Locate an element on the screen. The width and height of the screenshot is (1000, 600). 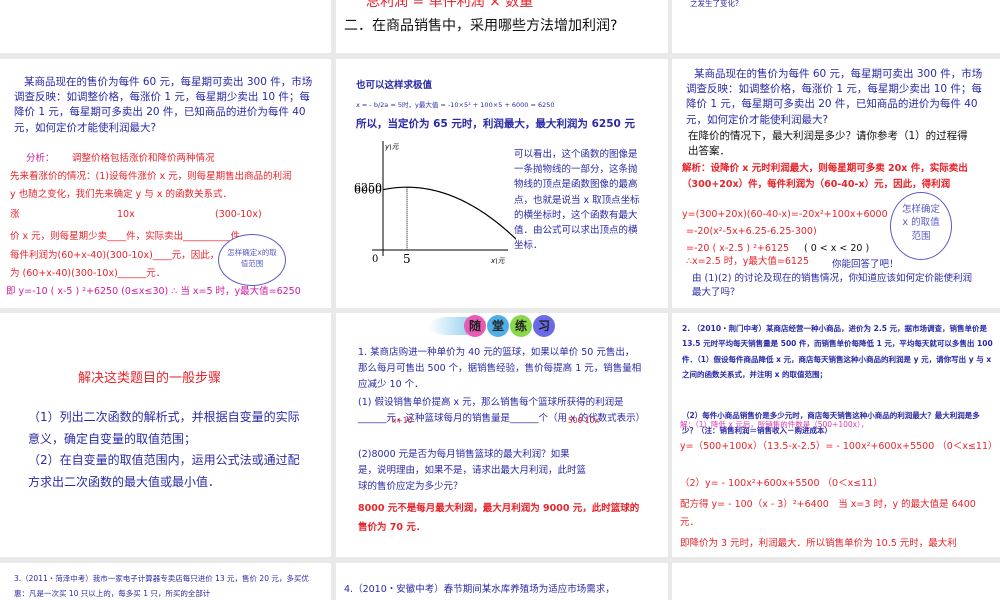
banner-char: 堂 is located at coordinates (498, 326).